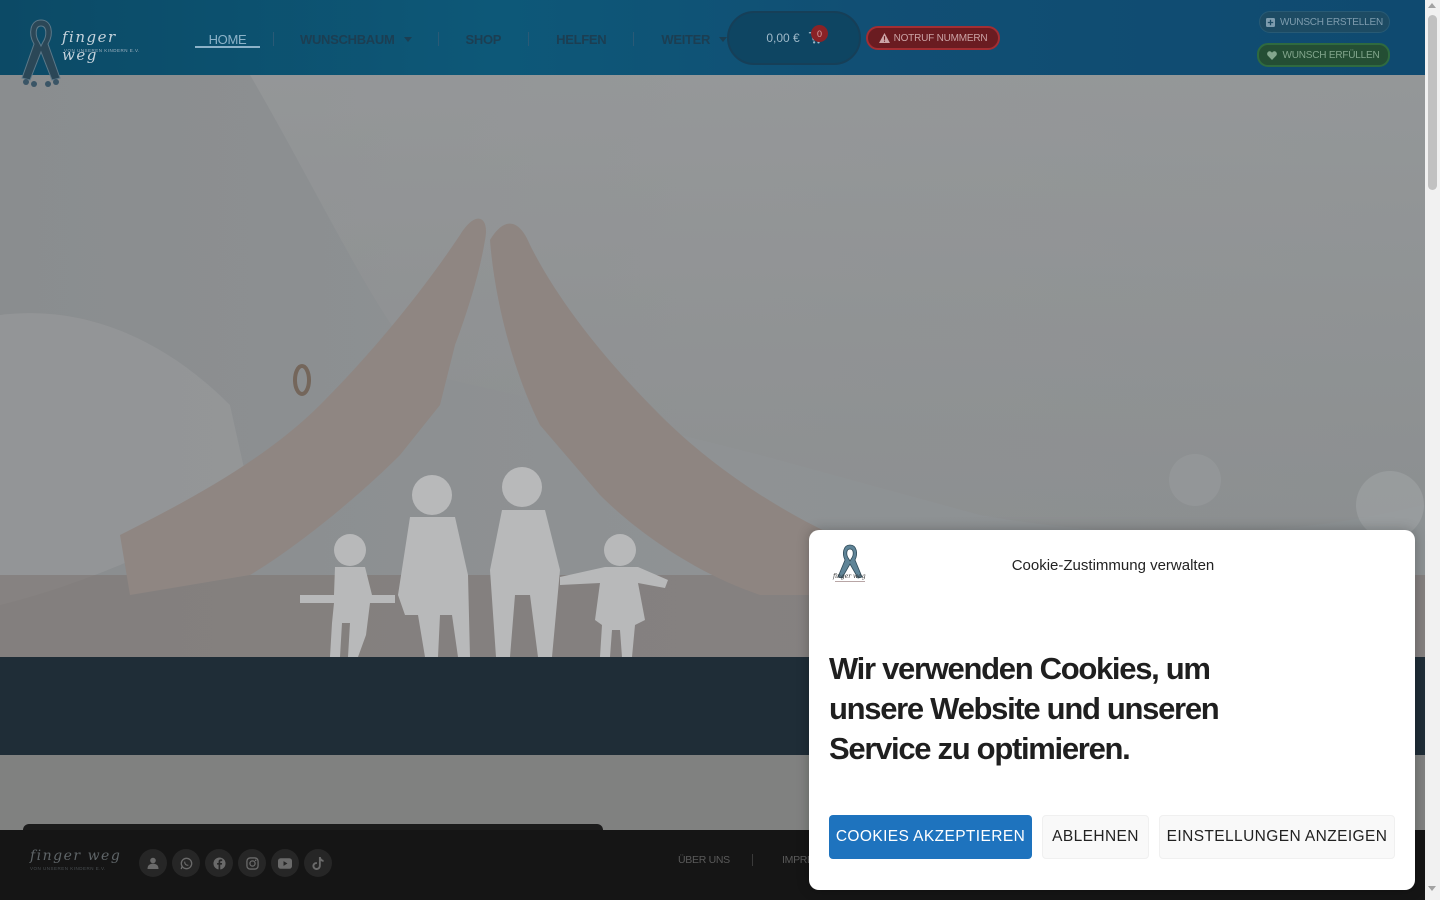 This screenshot has height=900, width=1440. Describe the element at coordinates (89, 46) in the screenshot. I see `brand-name: finger weg` at that location.